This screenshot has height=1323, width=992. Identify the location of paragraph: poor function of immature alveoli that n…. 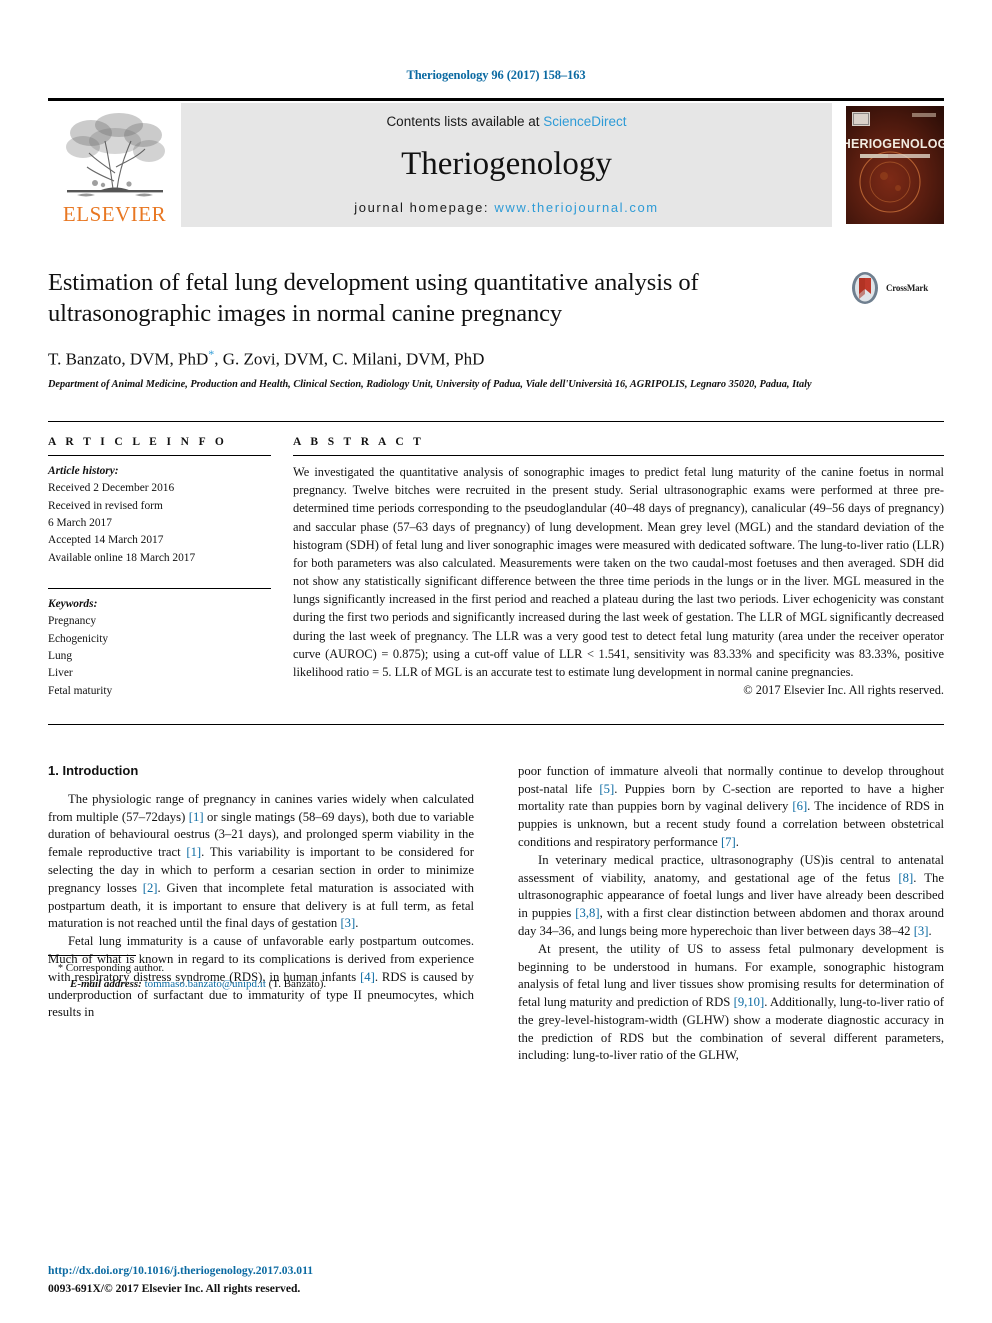
(731, 806).